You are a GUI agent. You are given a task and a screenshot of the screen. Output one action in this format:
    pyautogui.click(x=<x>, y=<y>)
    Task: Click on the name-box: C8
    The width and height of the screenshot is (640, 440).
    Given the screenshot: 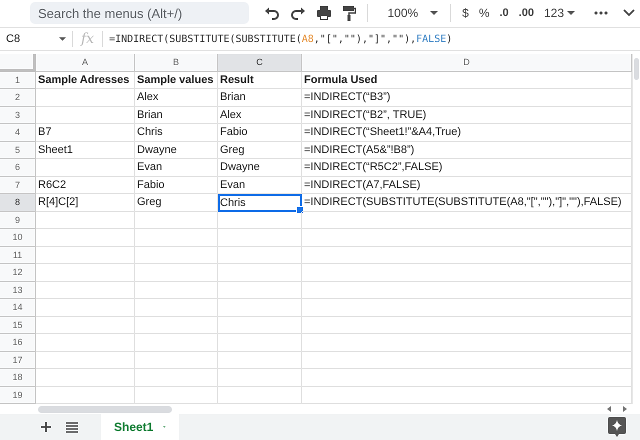 What is the action you would take?
    pyautogui.click(x=36, y=39)
    